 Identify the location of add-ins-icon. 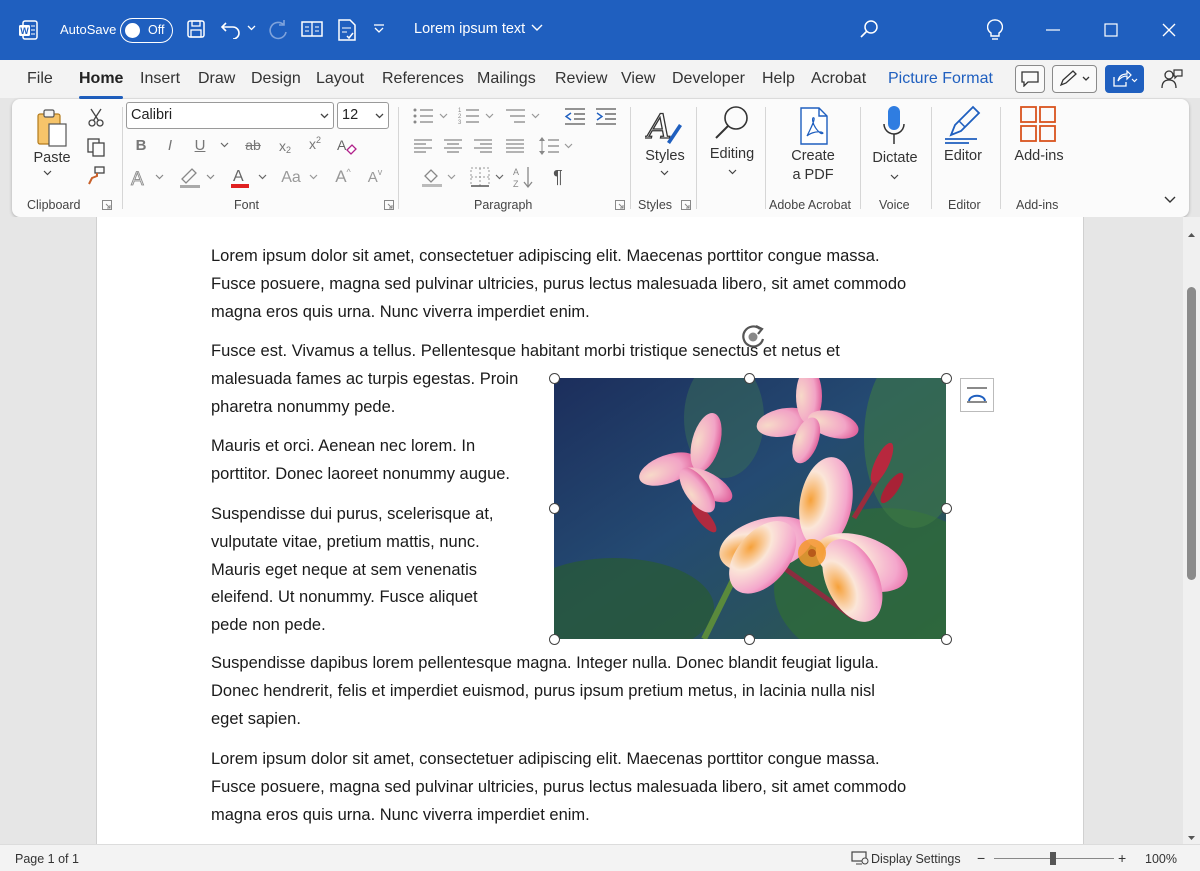
(1038, 124).